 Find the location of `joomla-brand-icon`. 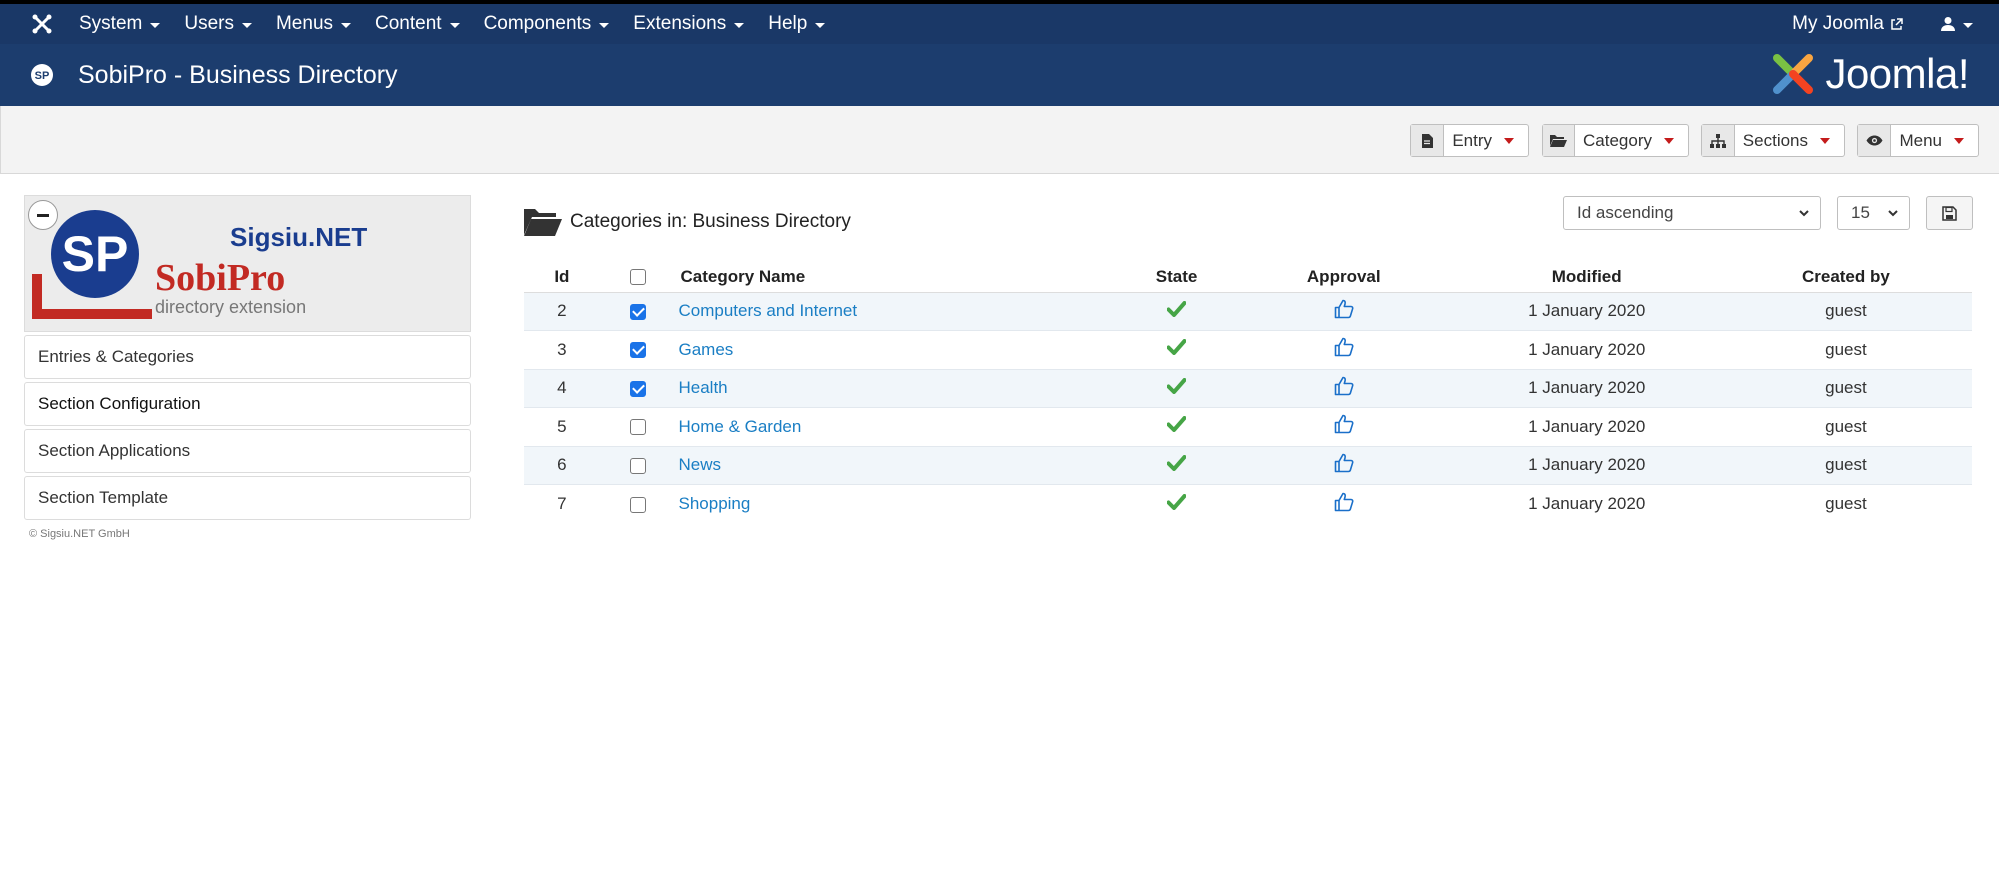

joomla-brand-icon is located at coordinates (1793, 74).